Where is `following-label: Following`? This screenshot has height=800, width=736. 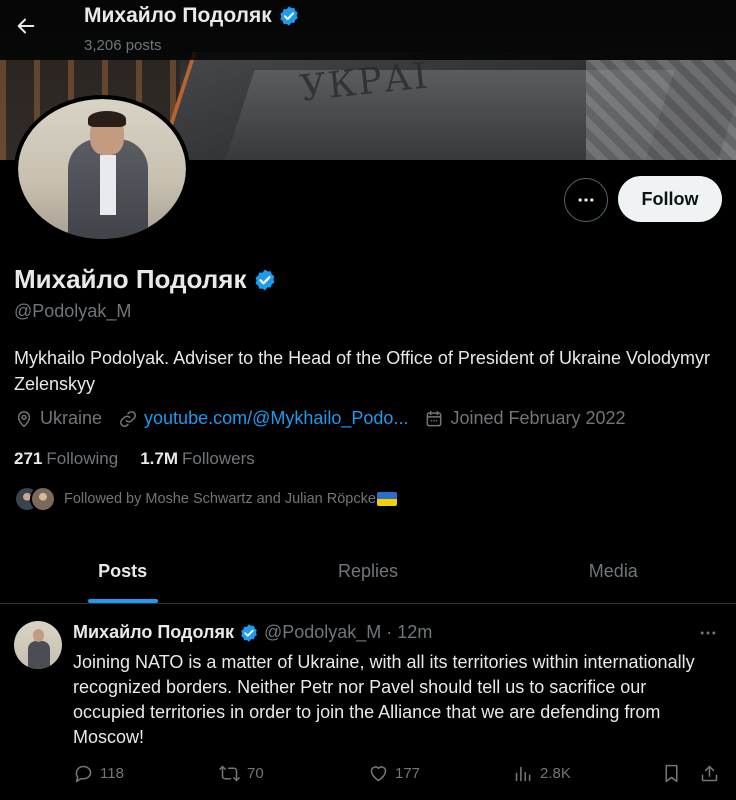
following-label: Following is located at coordinates (82, 458).